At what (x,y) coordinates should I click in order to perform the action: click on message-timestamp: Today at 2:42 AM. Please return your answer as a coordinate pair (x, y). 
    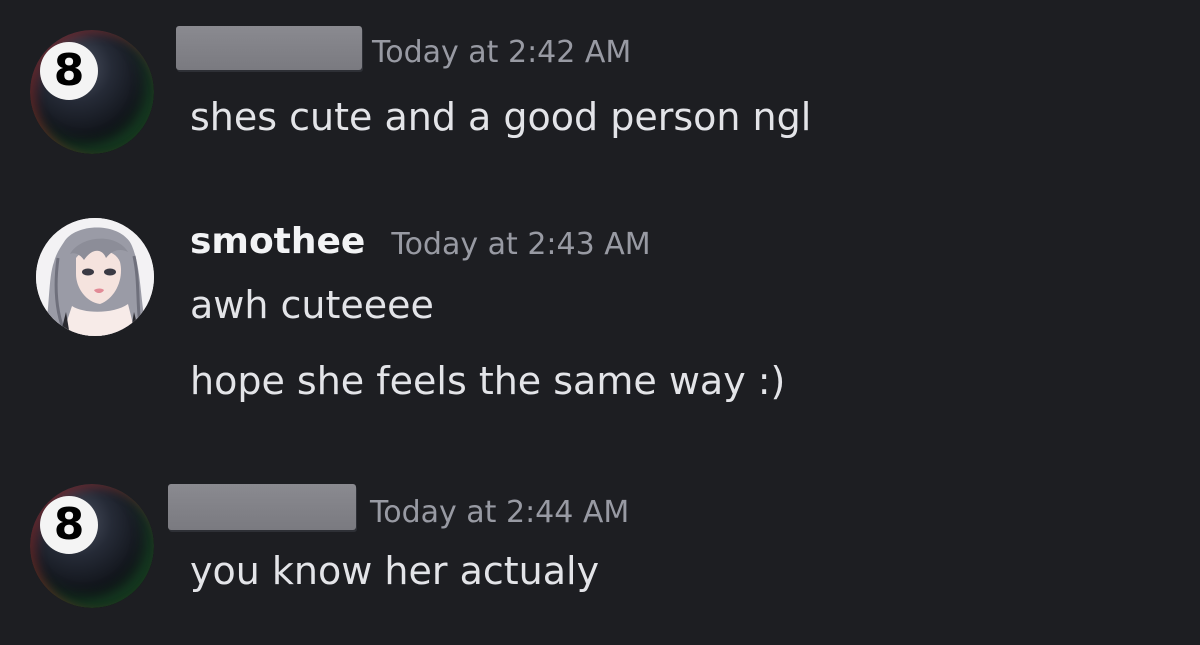
    Looking at the image, I should click on (501, 53).